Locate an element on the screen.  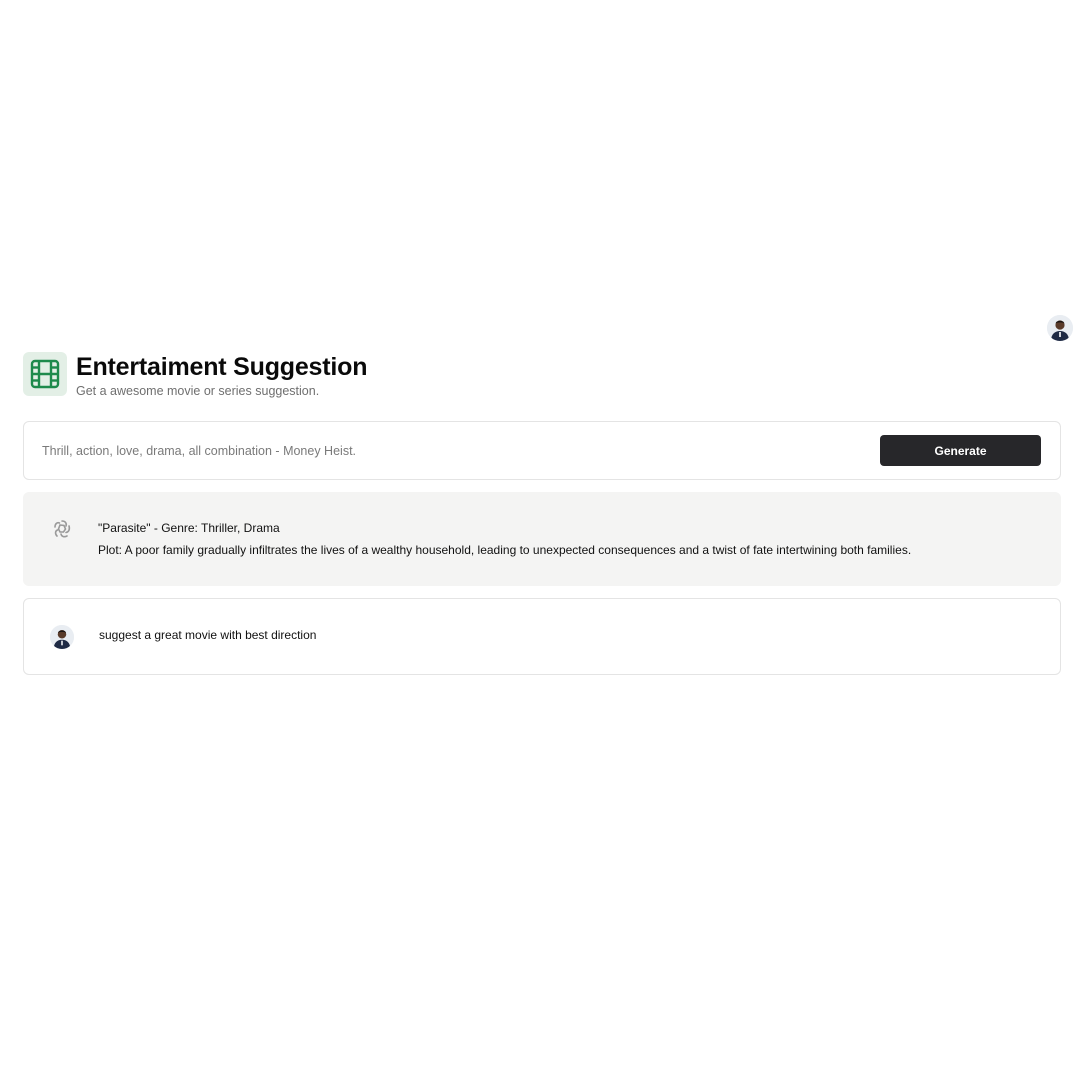
prompt-form: Generate is located at coordinates (542, 450).